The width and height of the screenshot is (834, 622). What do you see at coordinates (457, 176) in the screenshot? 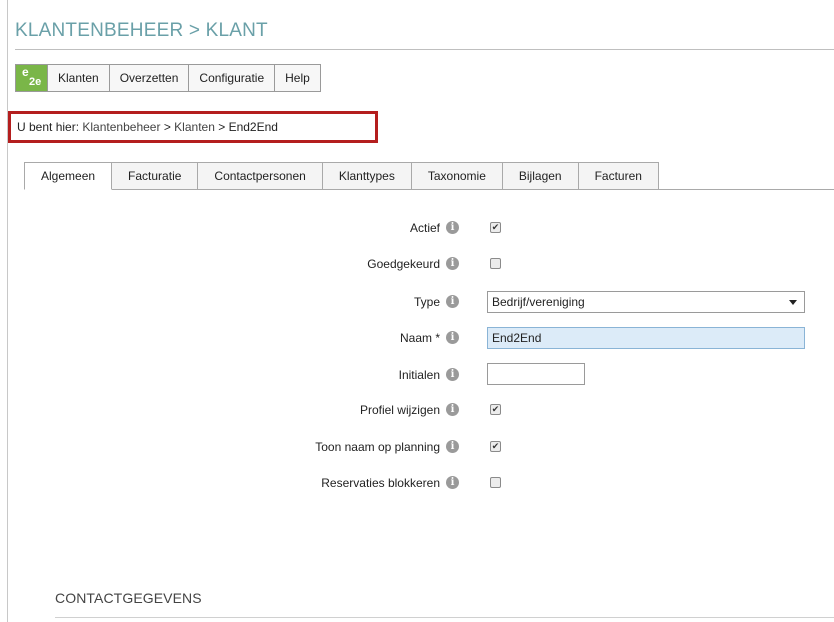
I see `tab-taxonomie: Taxonomie` at bounding box center [457, 176].